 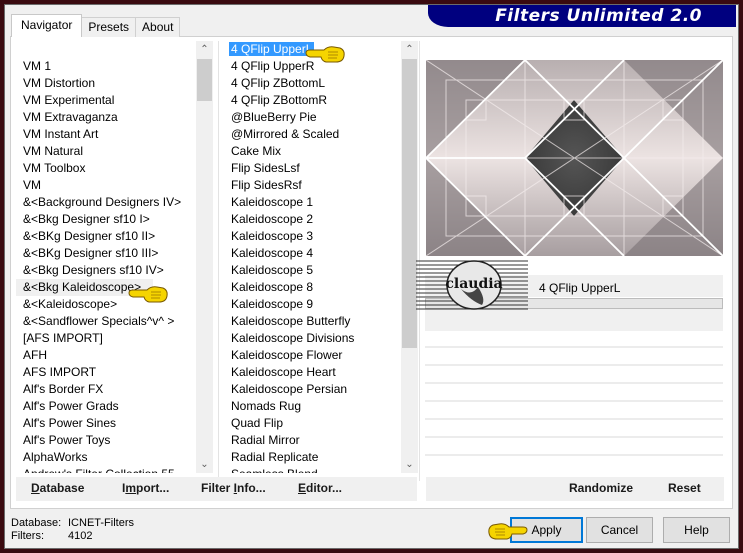 I want to click on filter-item: Kaleidoscope Heart, so click(x=313, y=372).